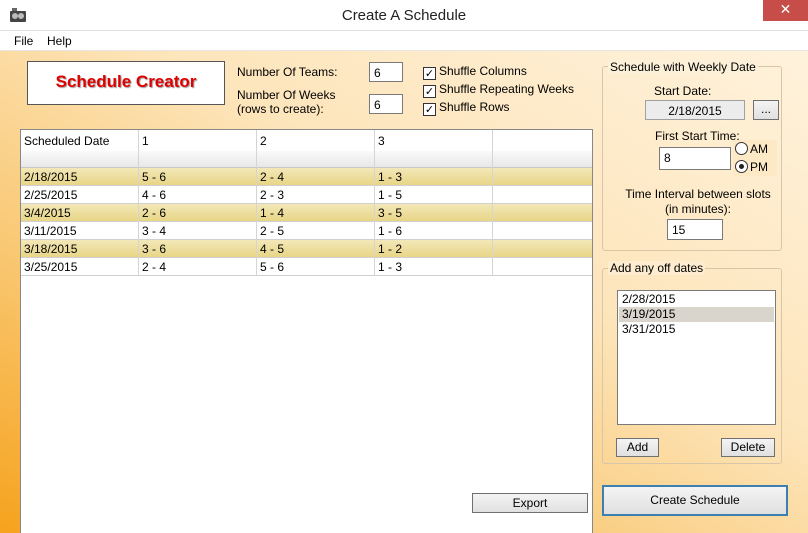 This screenshot has width=808, height=533. What do you see at coordinates (386, 104) in the screenshot?
I see `weeks-input: 6` at bounding box center [386, 104].